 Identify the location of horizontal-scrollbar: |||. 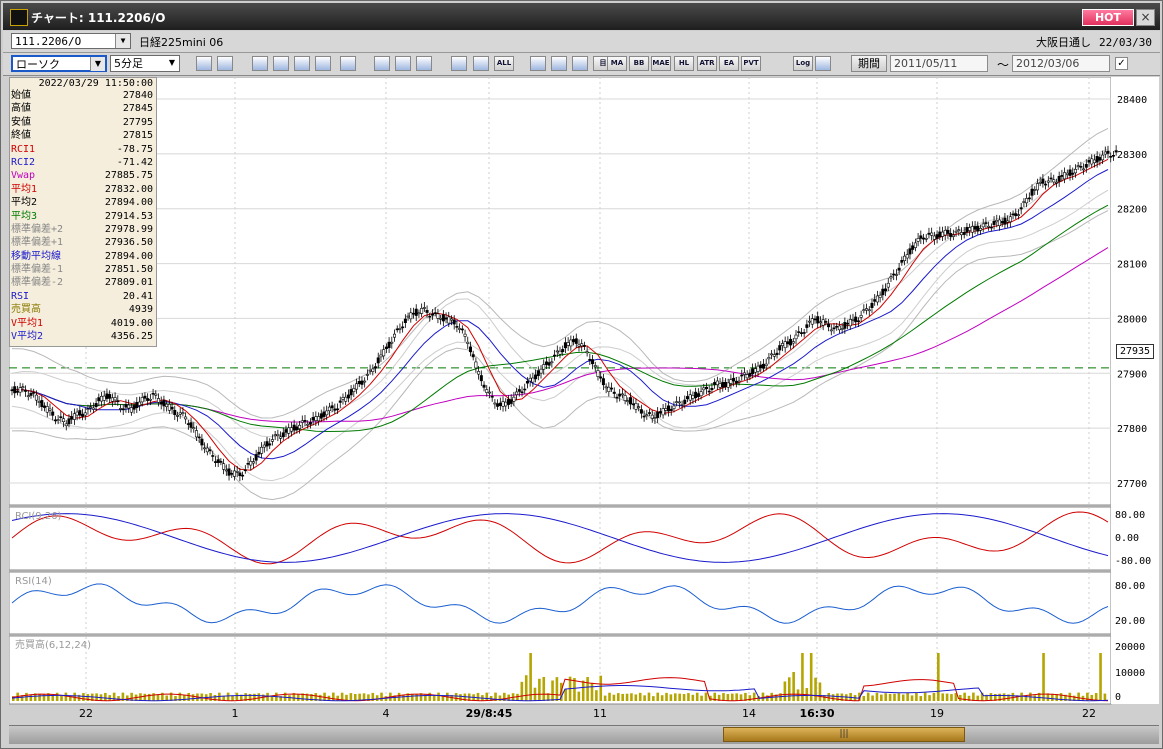
(584, 734).